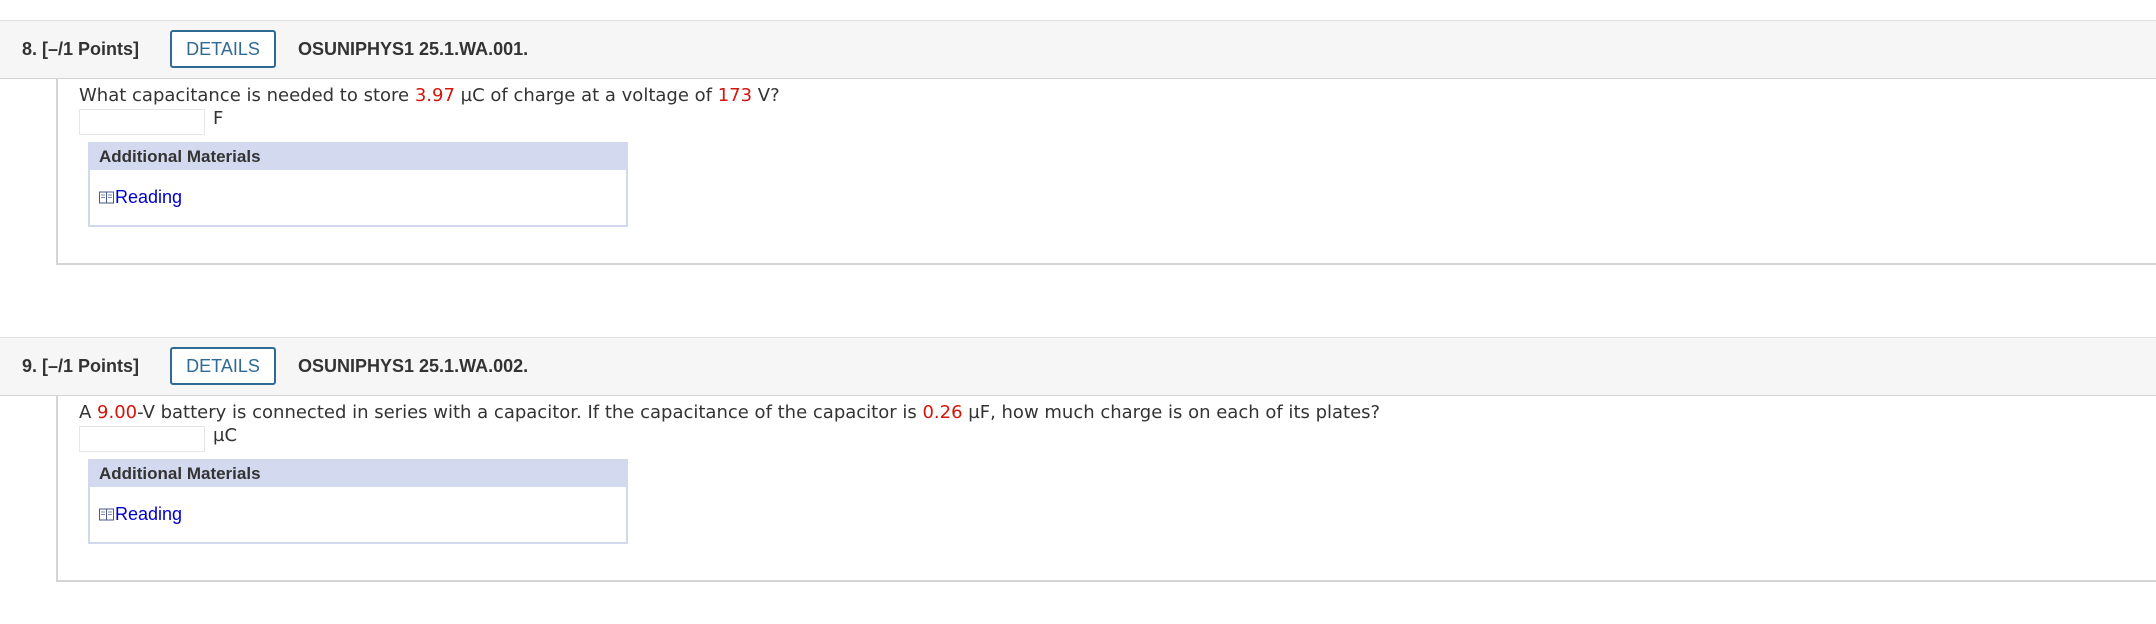 This screenshot has height=624, width=2156. I want to click on answer-unit: F, so click(218, 118).